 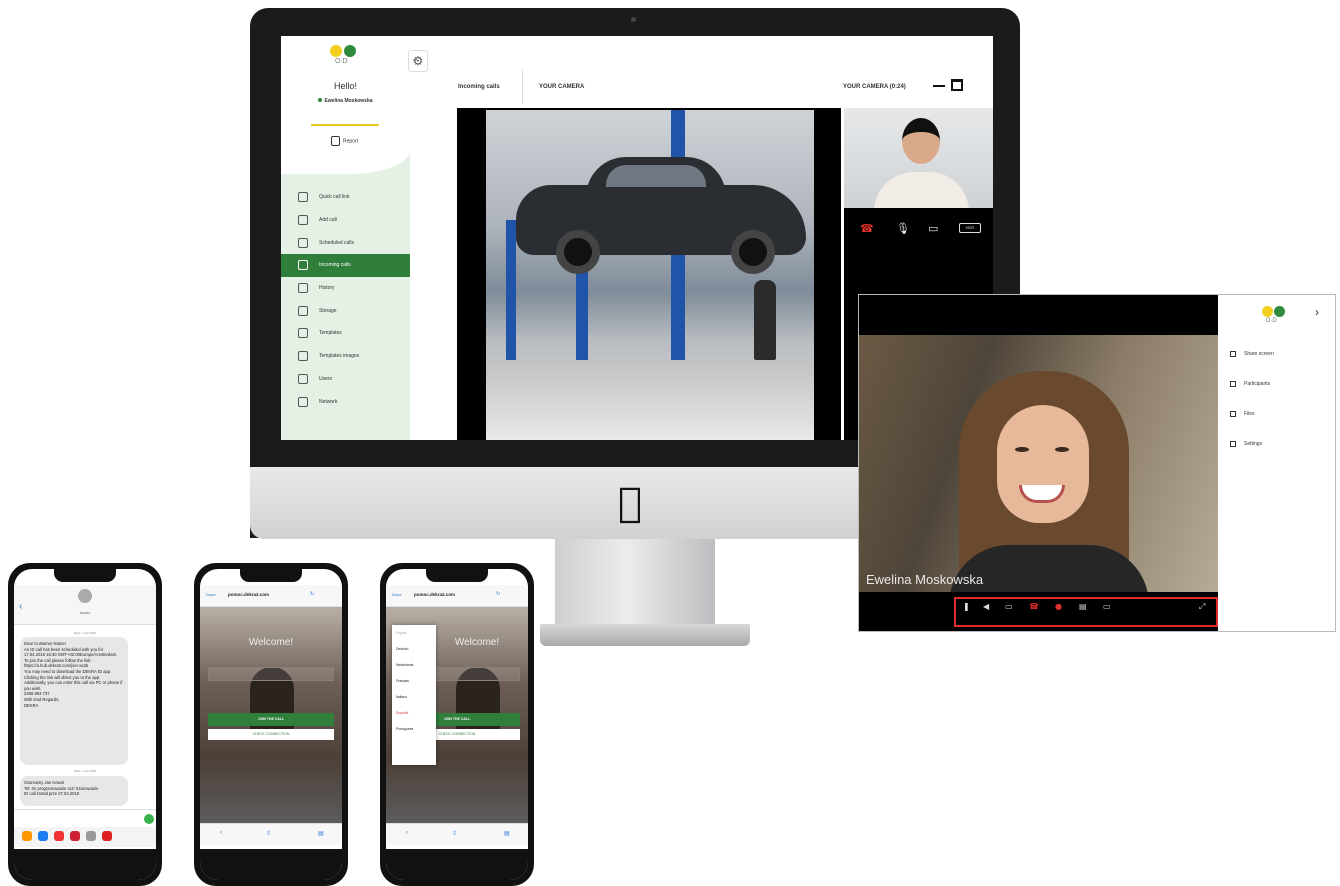 What do you see at coordinates (344, 141) in the screenshot?
I see `report-button: Report` at bounding box center [344, 141].